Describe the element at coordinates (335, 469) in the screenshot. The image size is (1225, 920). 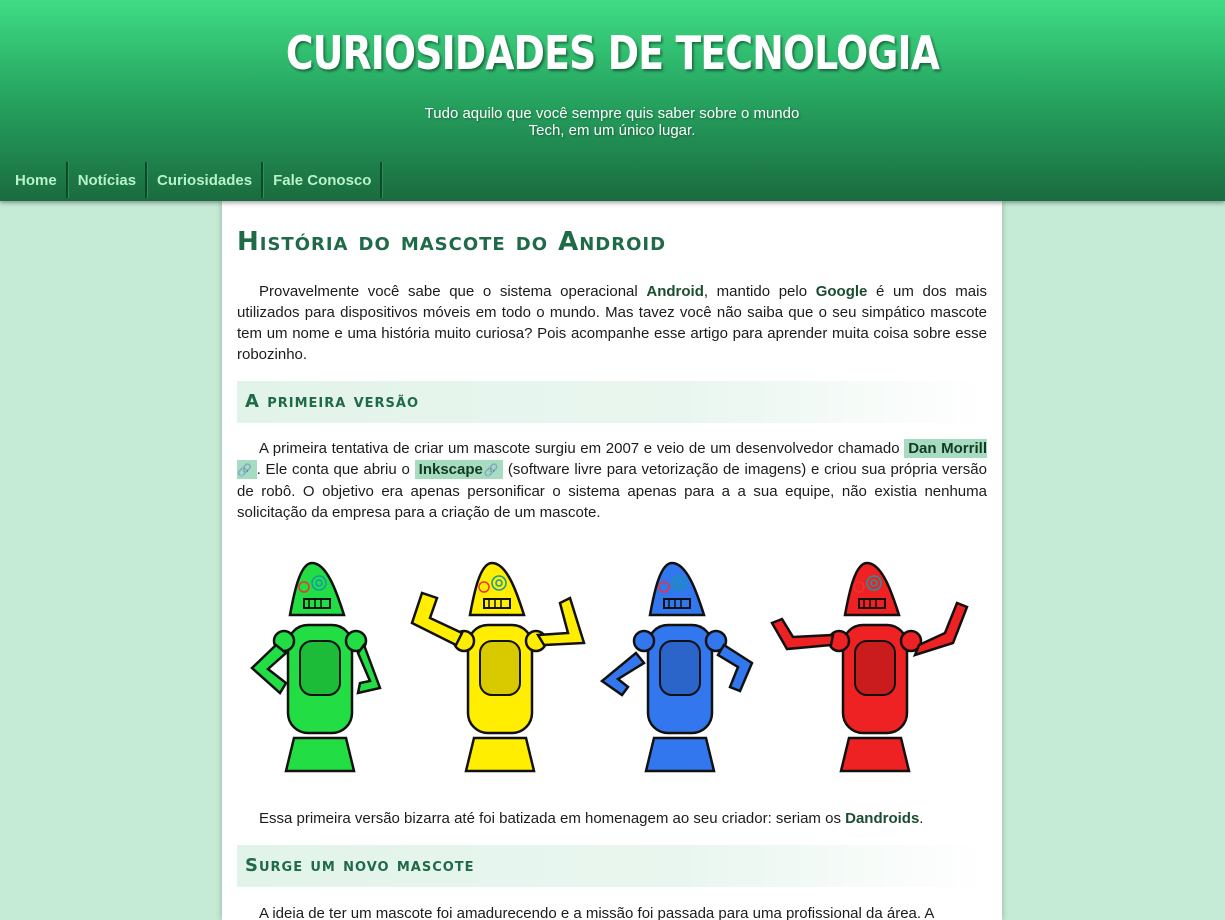
I see `section1-text-2: . Ele conta que abriu o` at that location.